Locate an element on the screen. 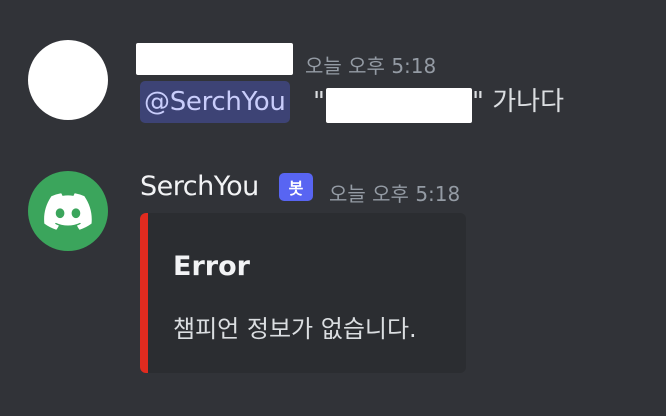  message-content-redacted is located at coordinates (399, 105).